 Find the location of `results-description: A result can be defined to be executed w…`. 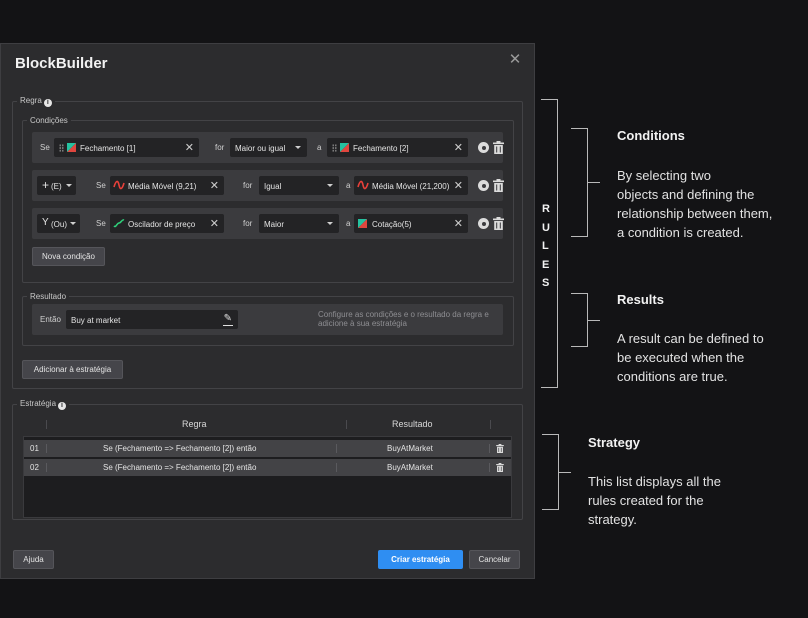

results-description: A result can be defined to be executed w… is located at coordinates (690, 357).